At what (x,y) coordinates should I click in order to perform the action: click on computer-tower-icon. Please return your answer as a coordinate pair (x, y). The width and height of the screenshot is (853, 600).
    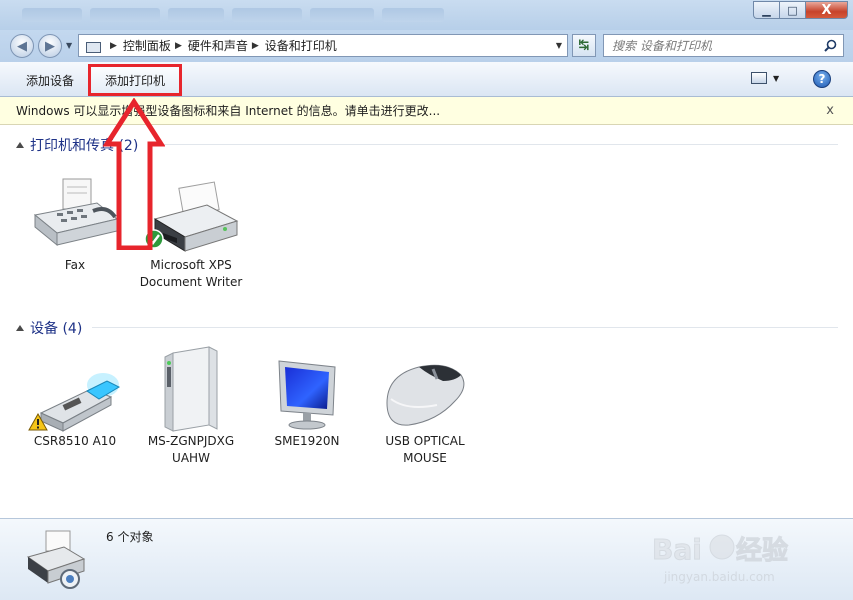
    Looking at the image, I should click on (191, 389).